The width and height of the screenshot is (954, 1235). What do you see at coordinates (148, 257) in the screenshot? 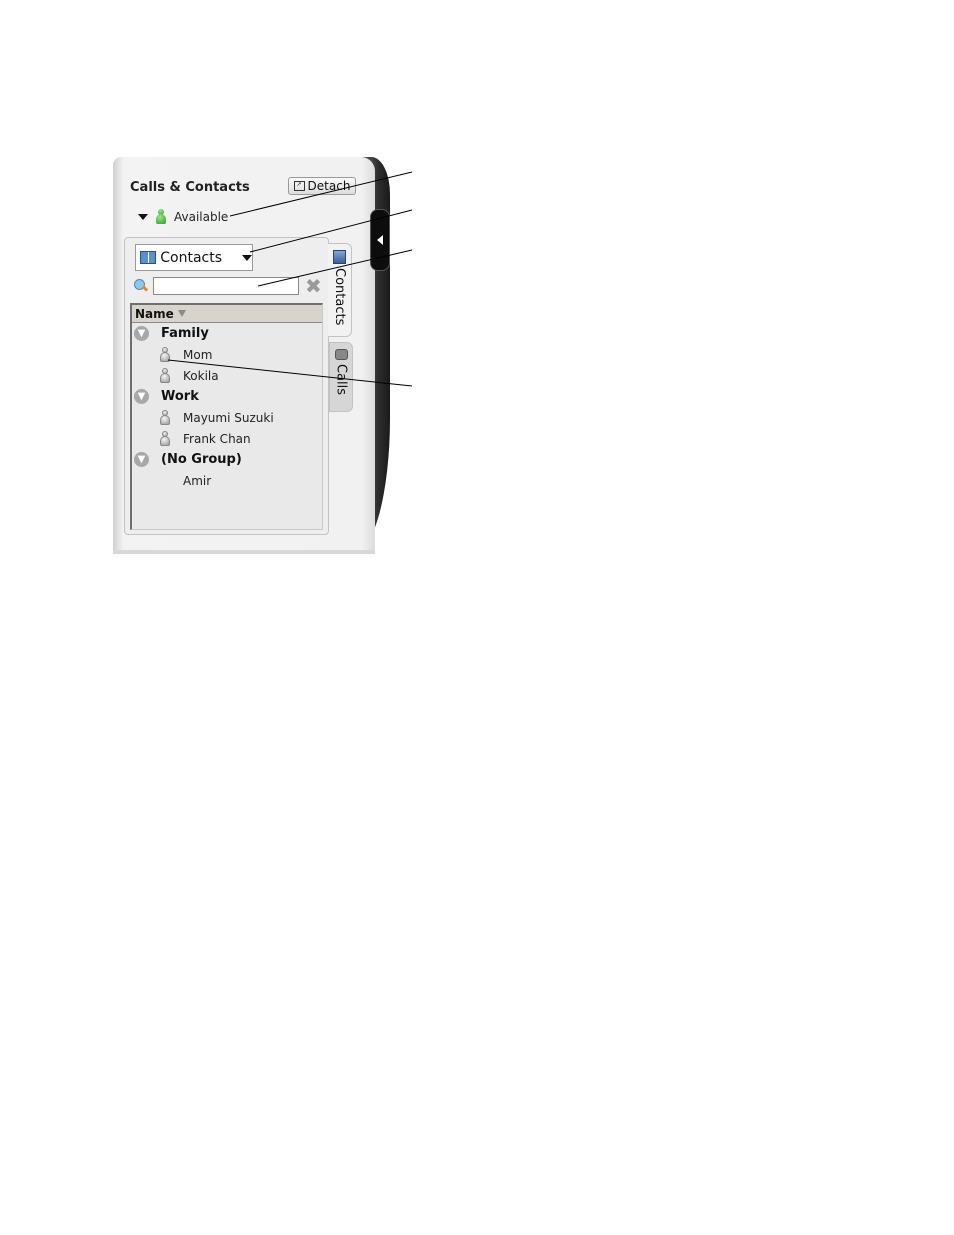
I see `address-book-icon` at bounding box center [148, 257].